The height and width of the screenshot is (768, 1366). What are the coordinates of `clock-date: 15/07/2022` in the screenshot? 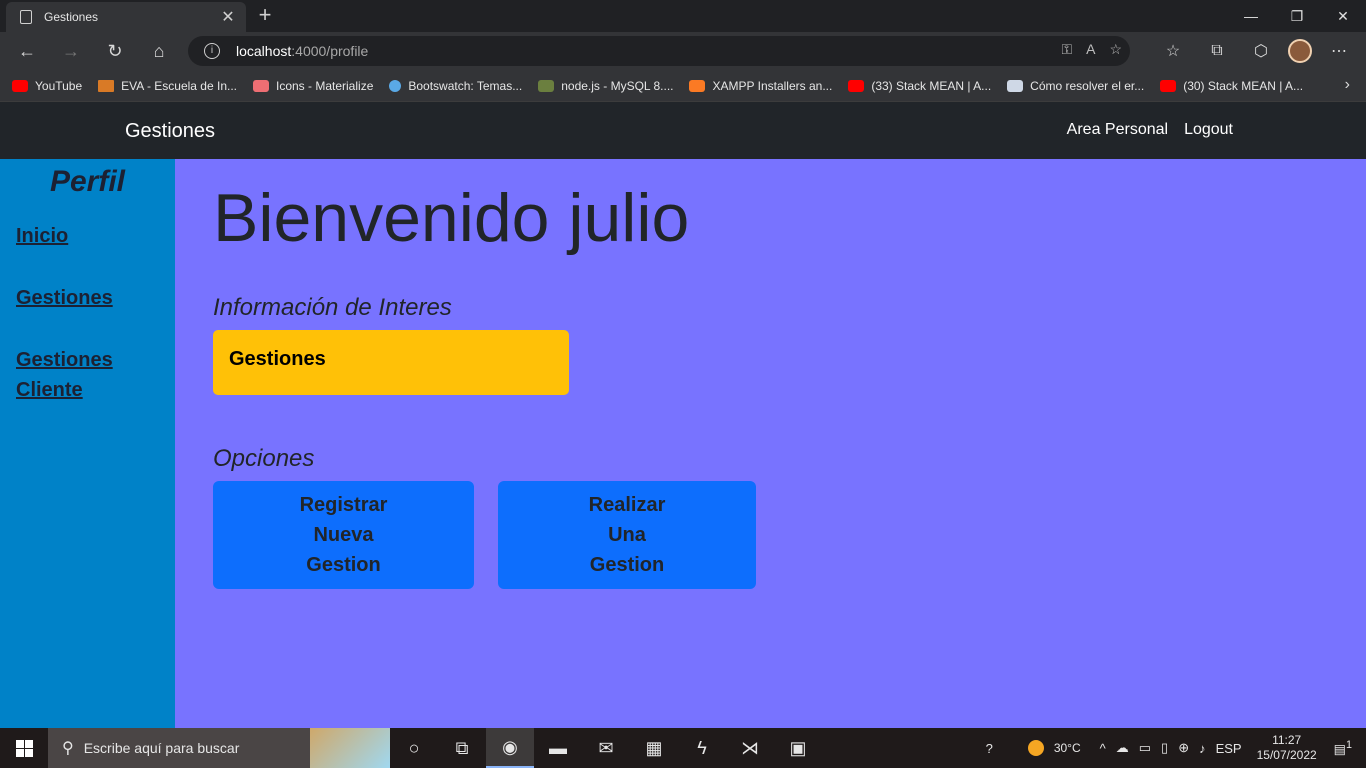 It's located at (1286, 755).